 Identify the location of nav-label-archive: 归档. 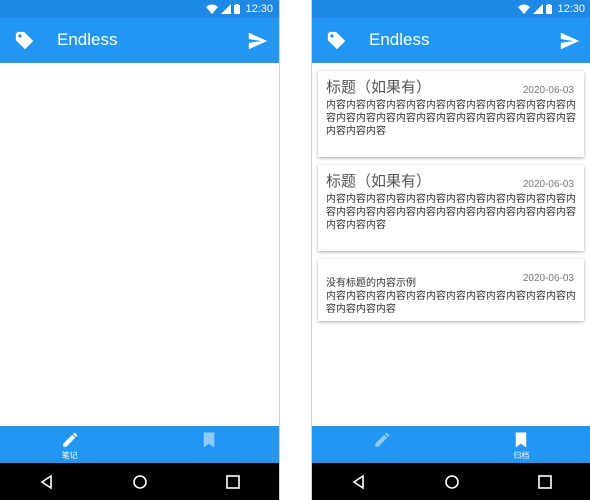
(521, 455).